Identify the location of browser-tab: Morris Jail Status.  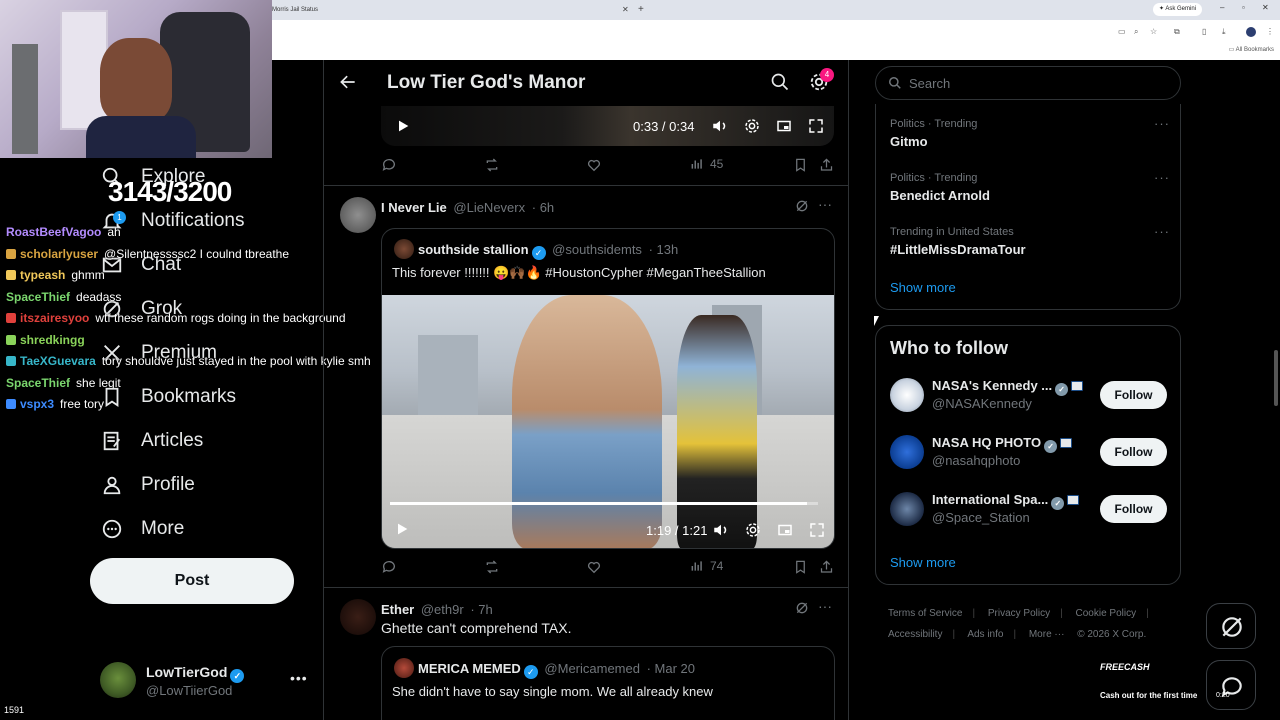
(317, 11).